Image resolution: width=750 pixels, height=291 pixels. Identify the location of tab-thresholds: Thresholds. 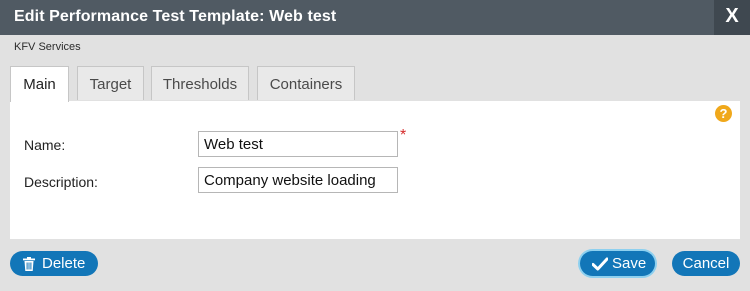
(200, 83).